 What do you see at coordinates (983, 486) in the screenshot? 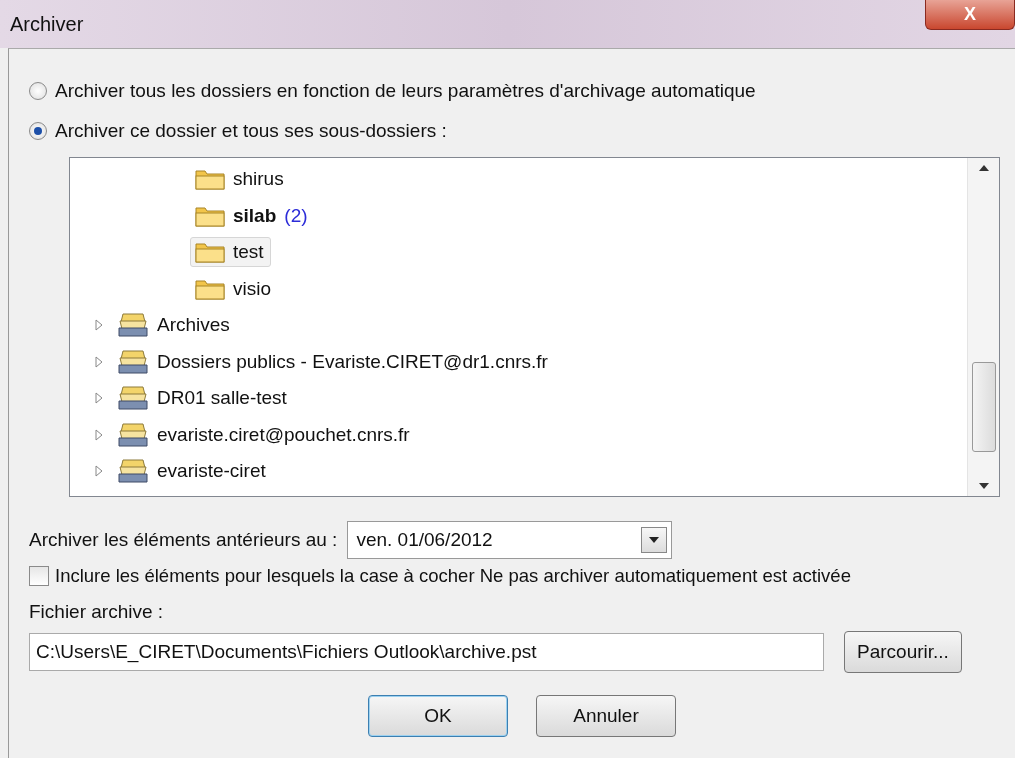
I see `scroll-down-icon` at bounding box center [983, 486].